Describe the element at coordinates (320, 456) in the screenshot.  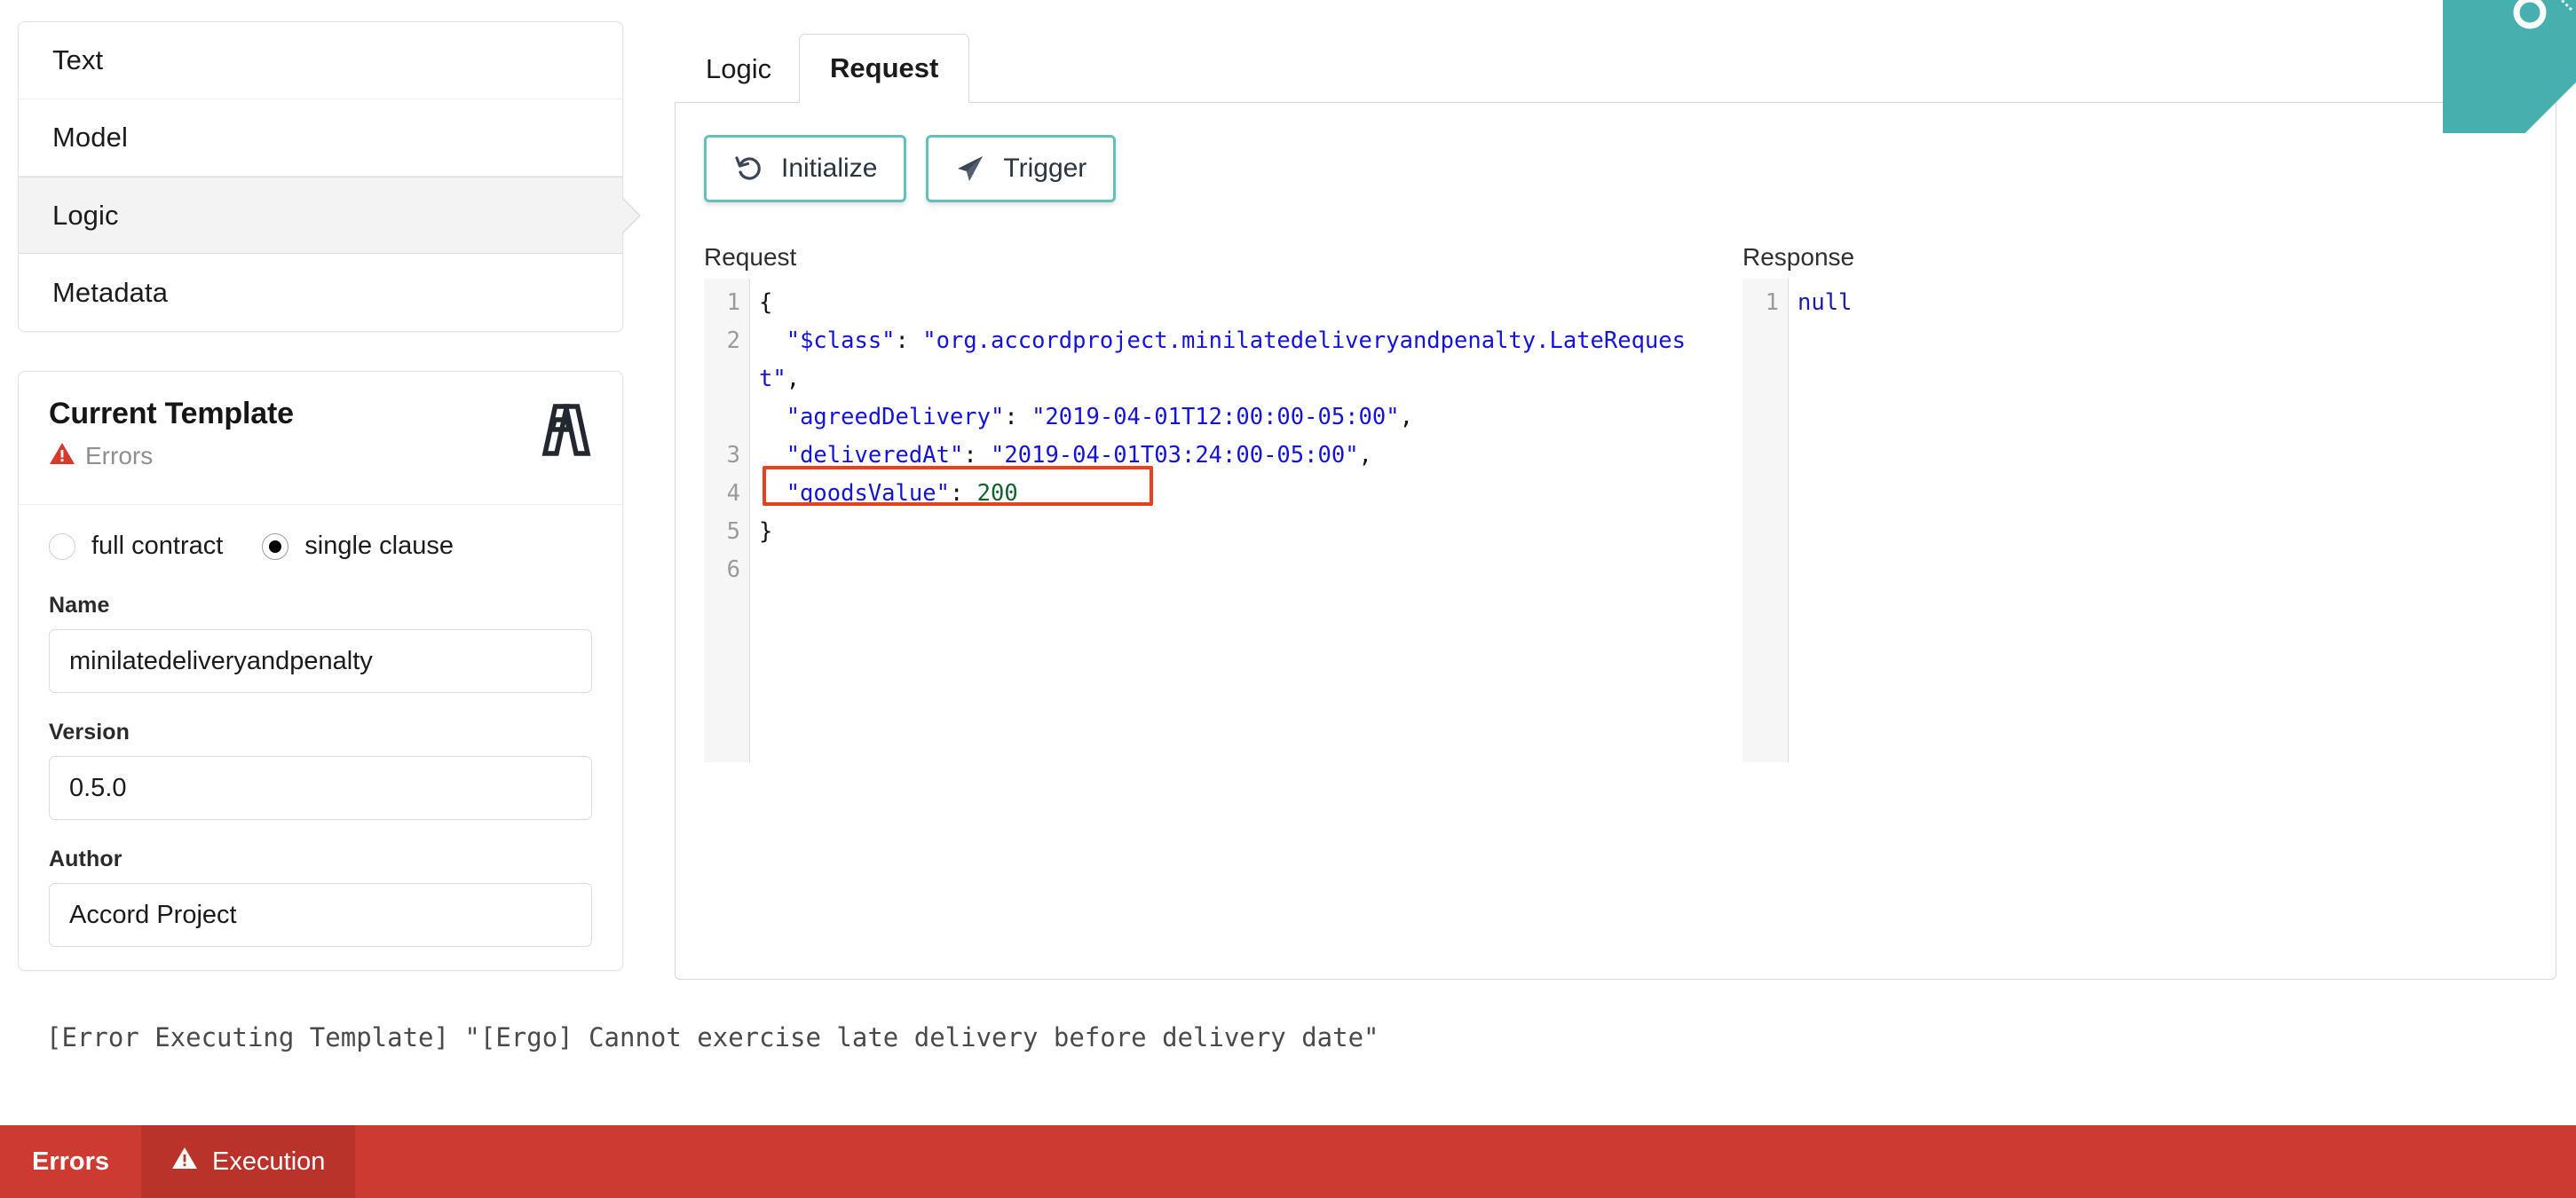
I see `status-badge: Errors` at that location.